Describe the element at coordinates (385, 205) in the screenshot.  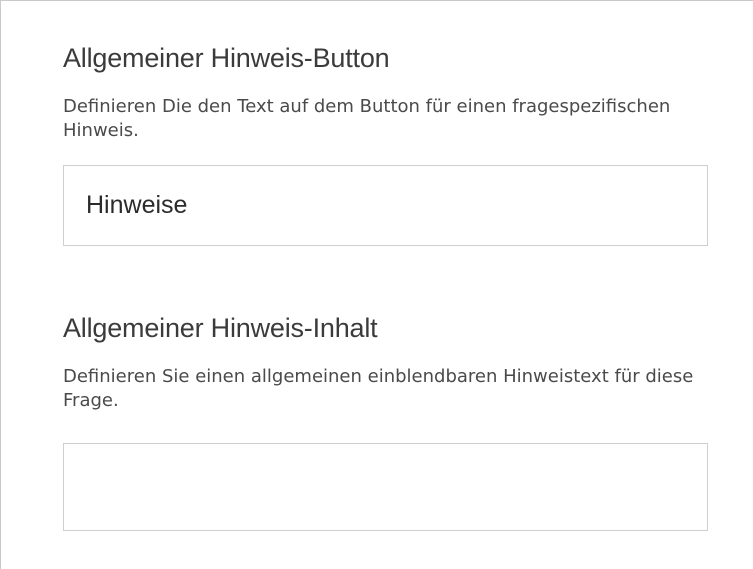
I see `hint-button-text-input` at that location.